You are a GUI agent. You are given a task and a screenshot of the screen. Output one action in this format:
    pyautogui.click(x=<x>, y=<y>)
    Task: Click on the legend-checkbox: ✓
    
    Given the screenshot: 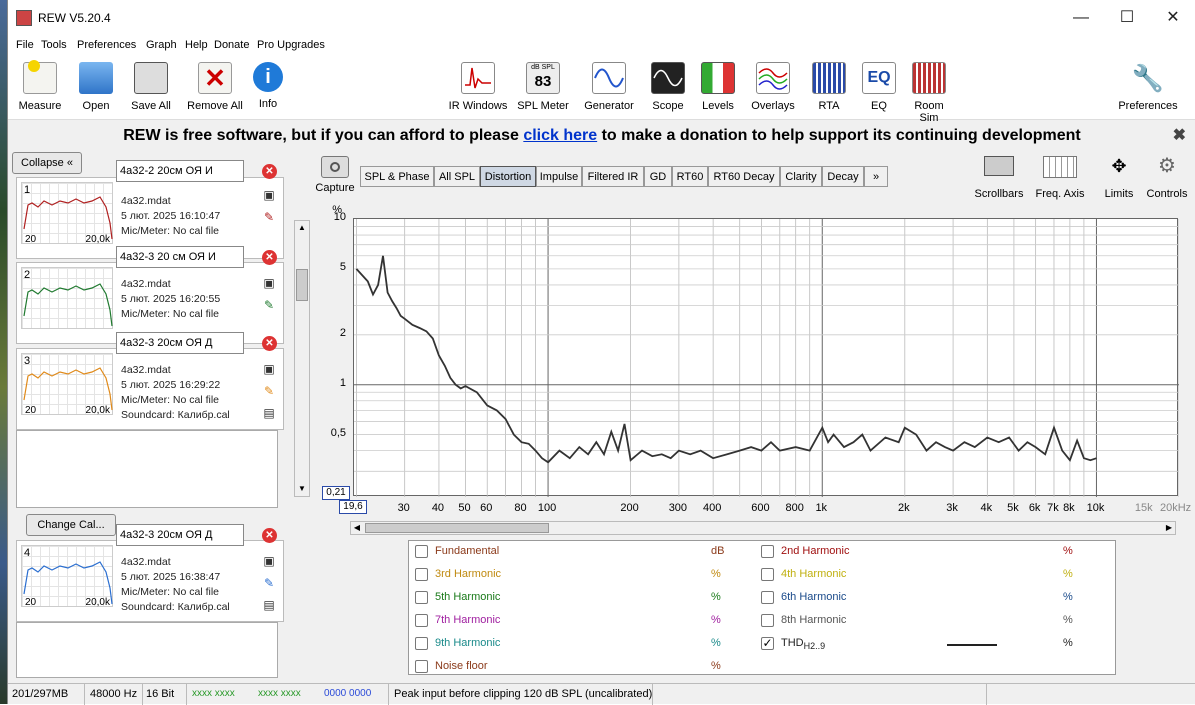 What is the action you would take?
    pyautogui.click(x=767, y=643)
    